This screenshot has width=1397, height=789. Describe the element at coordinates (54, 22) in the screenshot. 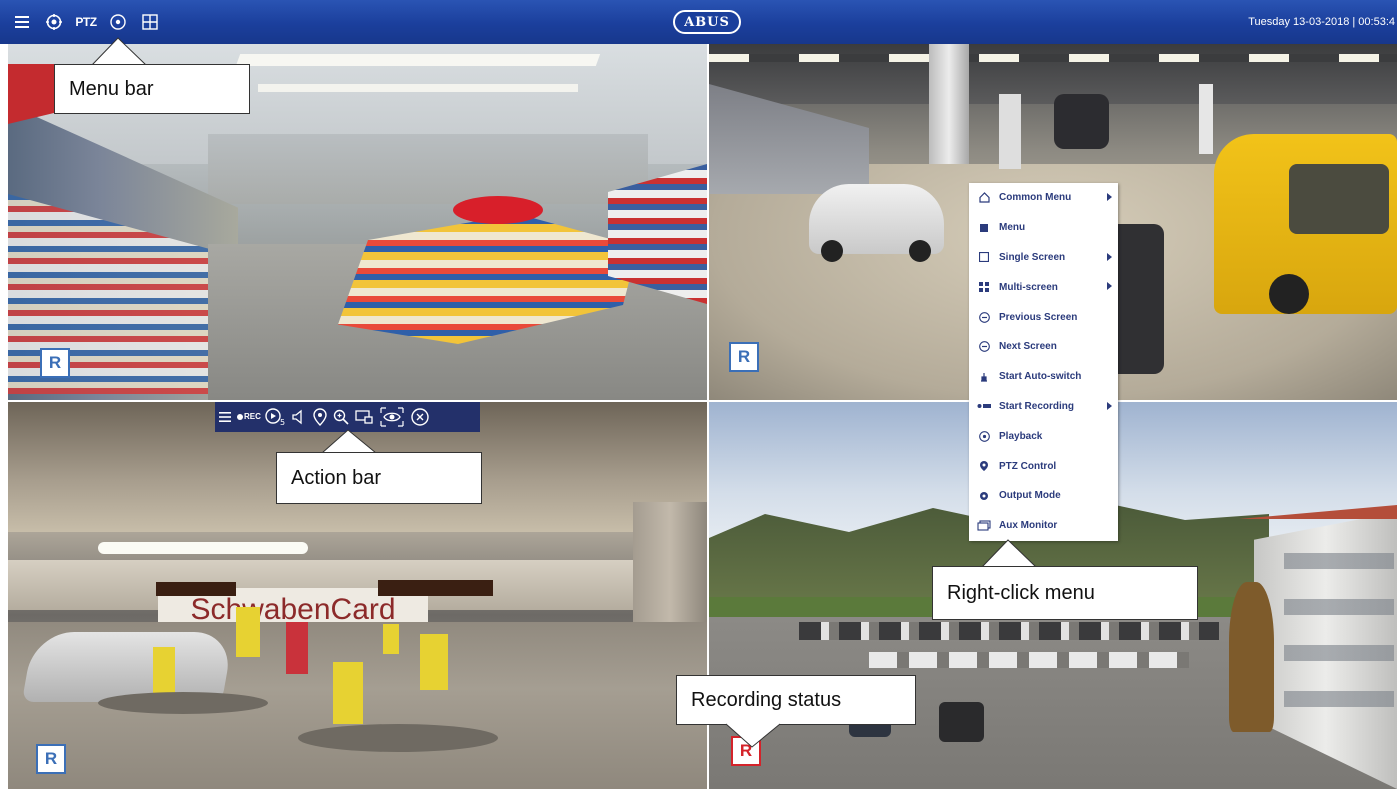

I see `settings-icon` at that location.